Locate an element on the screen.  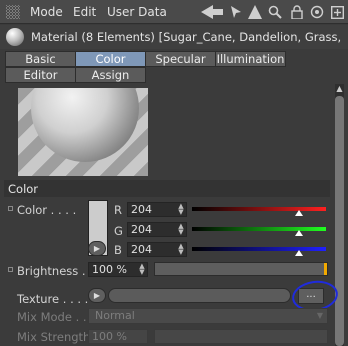
material-preview is located at coordinates (83, 132).